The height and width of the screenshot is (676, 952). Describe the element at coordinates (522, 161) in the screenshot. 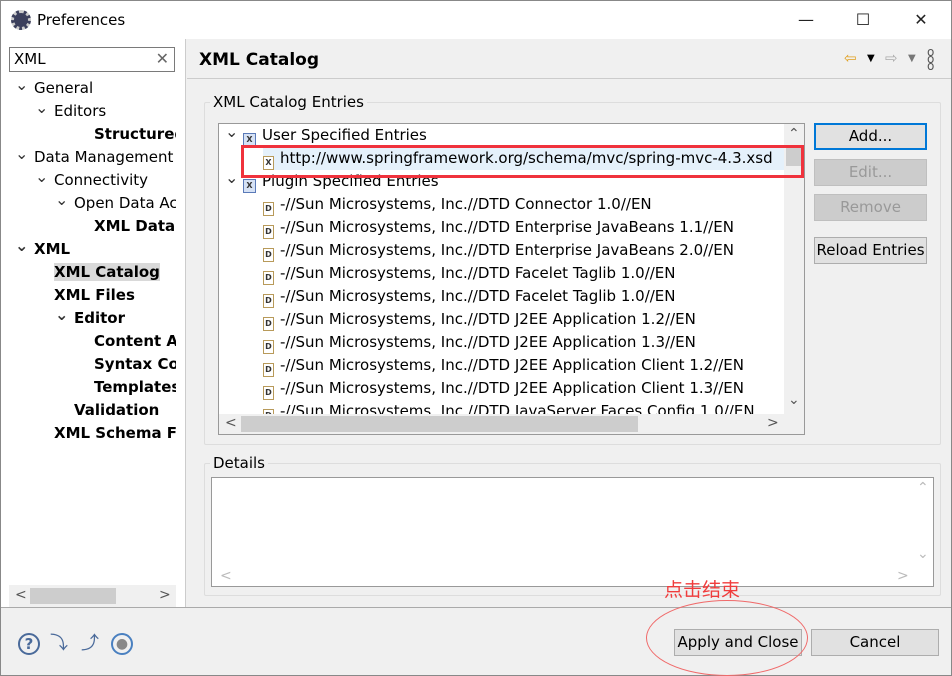

I see `highlight-box` at that location.